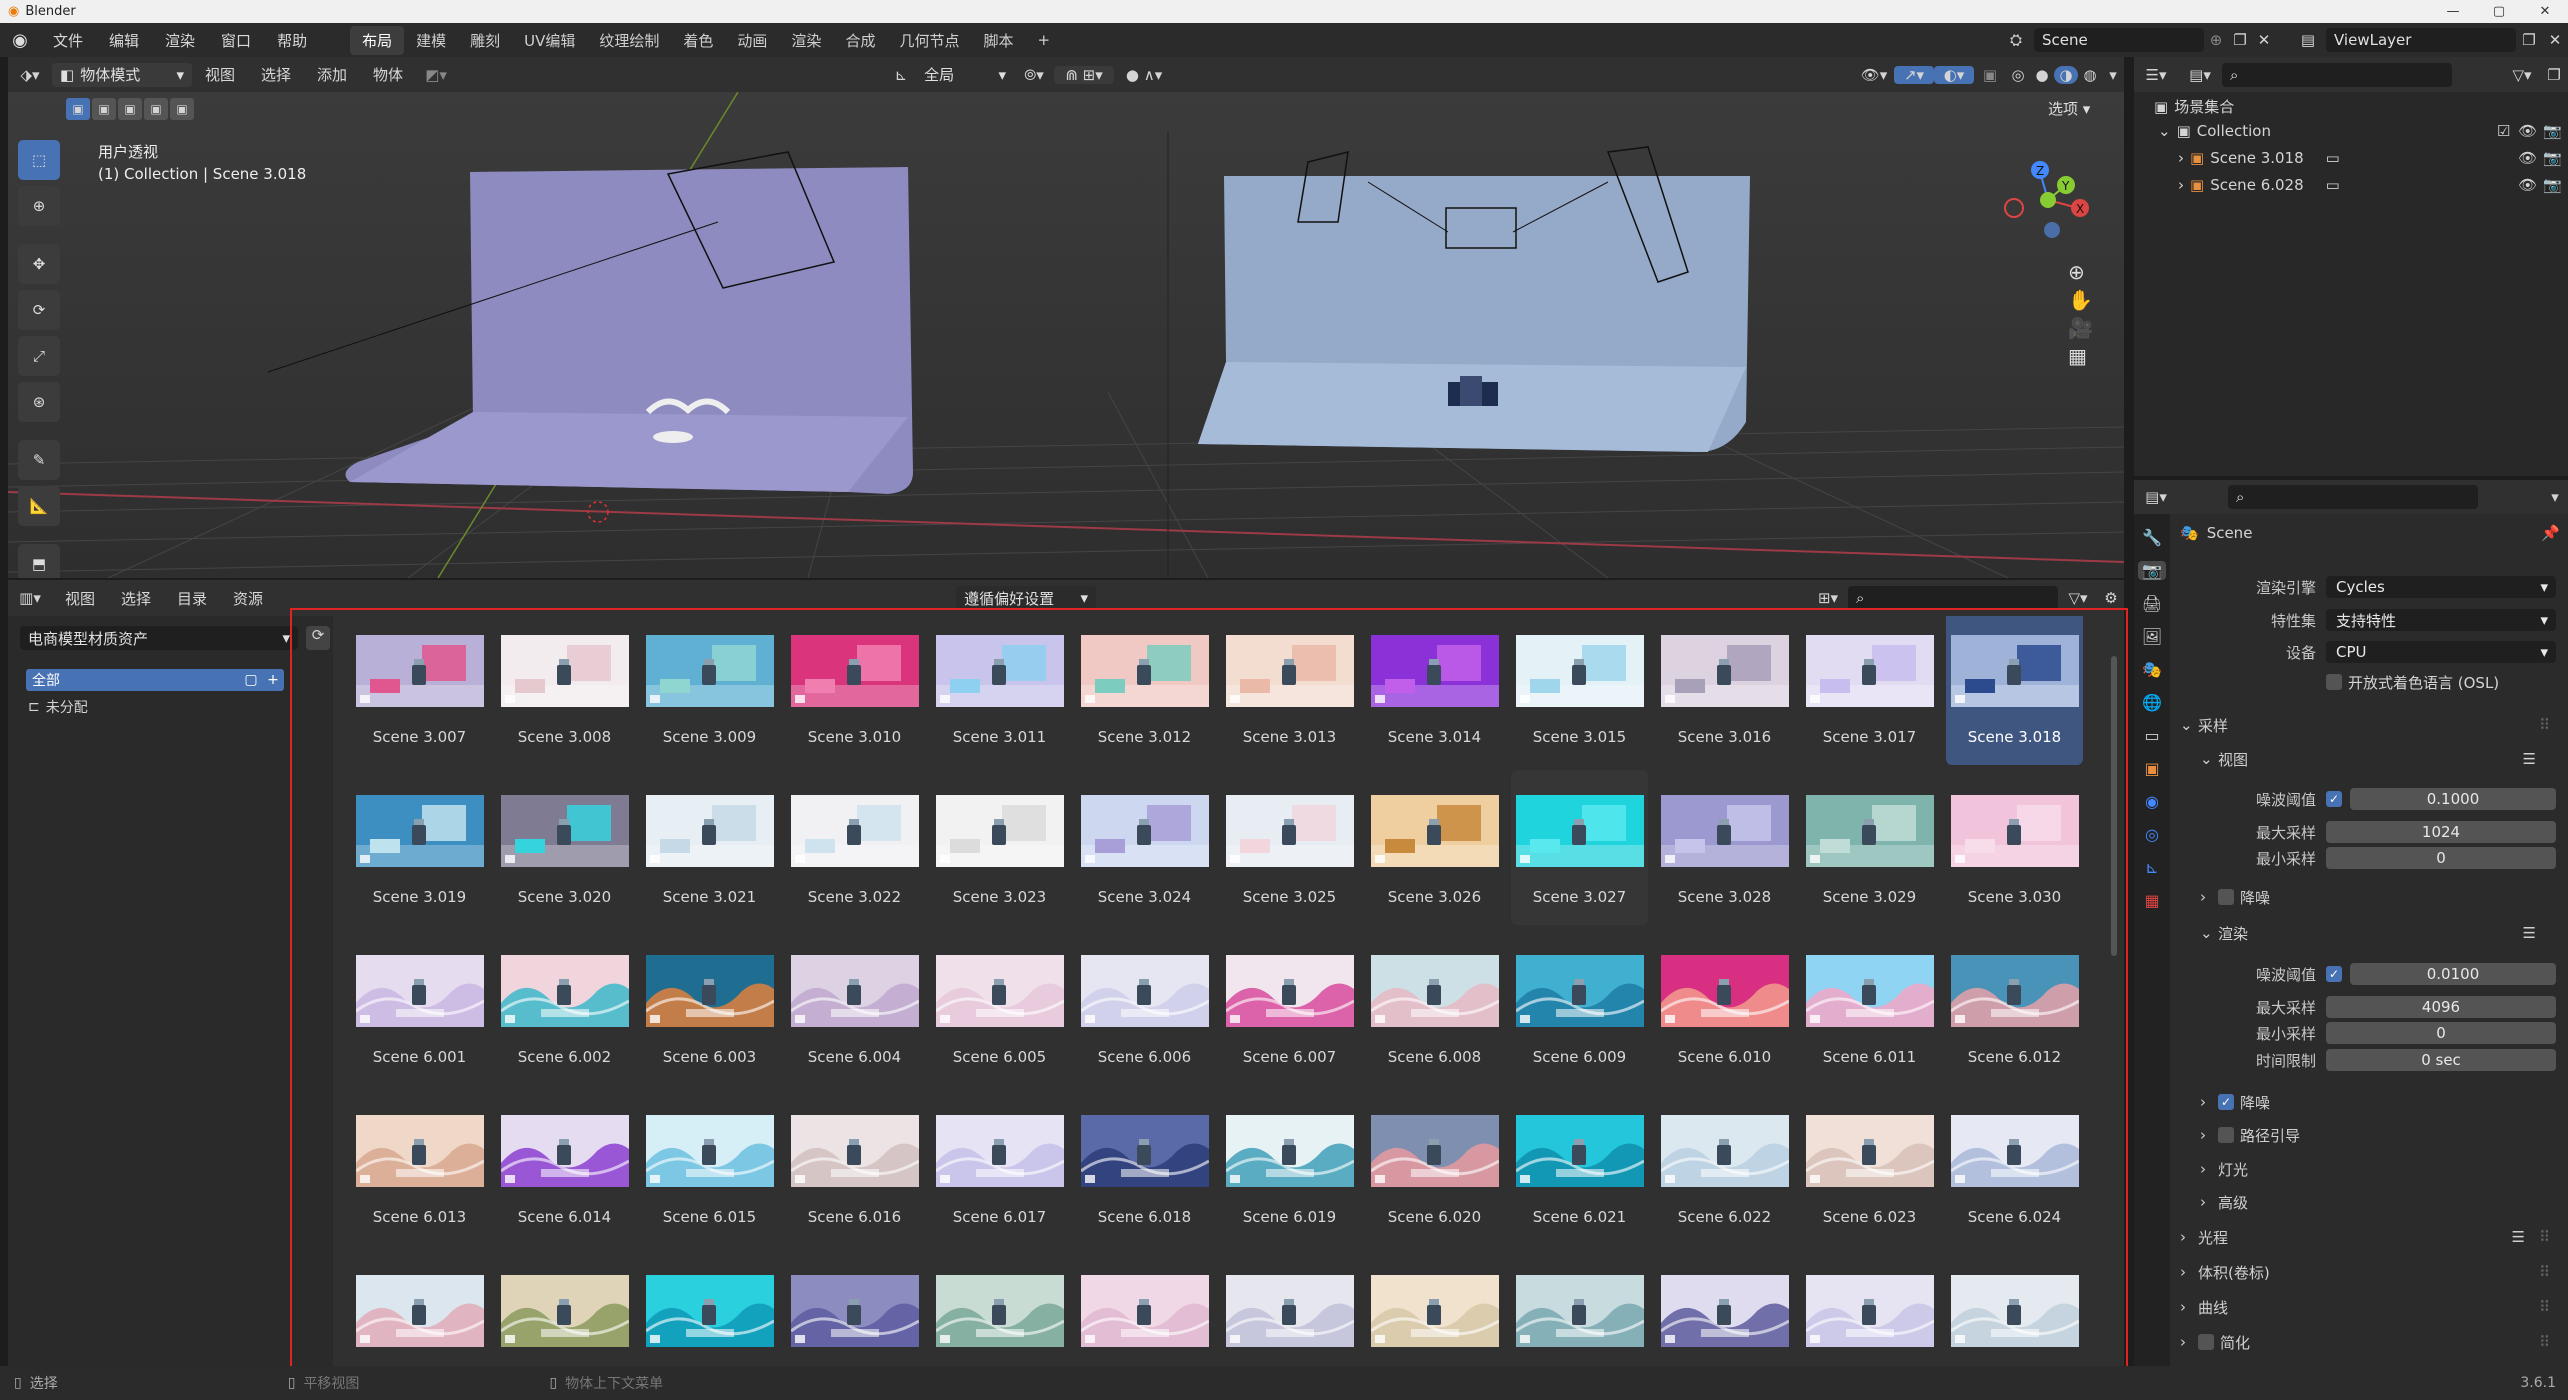 Image resolution: width=2568 pixels, height=1400 pixels. What do you see at coordinates (1144, 1308) in the screenshot?
I see `asset-thumbnail: Scene 6.030` at bounding box center [1144, 1308].